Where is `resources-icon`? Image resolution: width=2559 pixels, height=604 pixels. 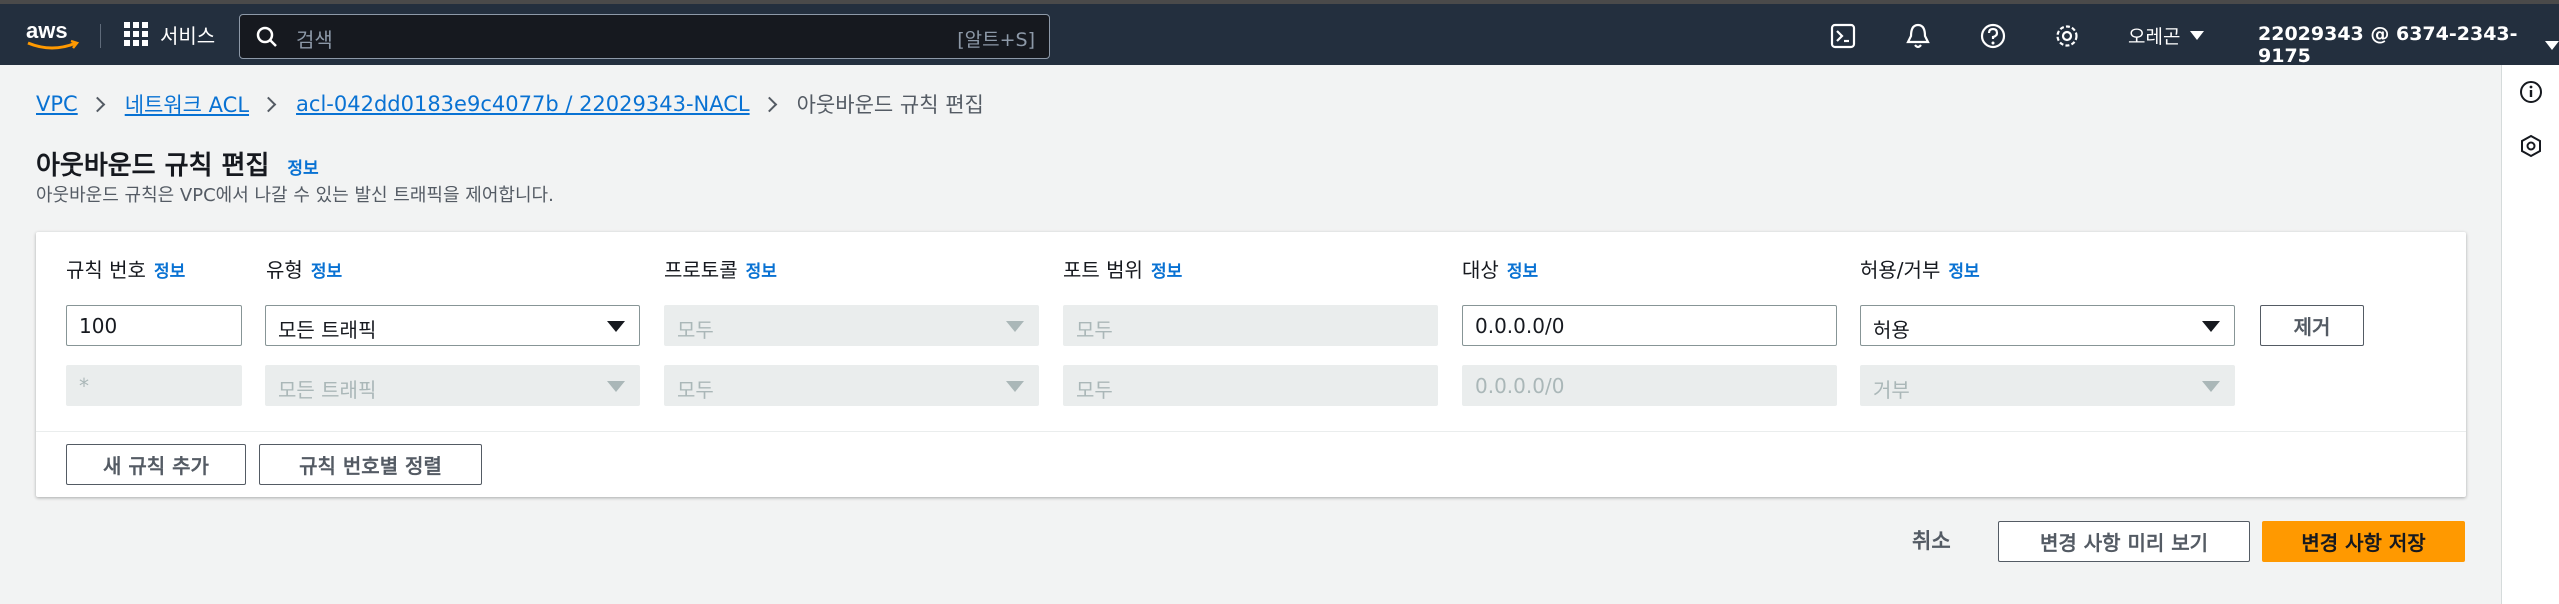 resources-icon is located at coordinates (2531, 146).